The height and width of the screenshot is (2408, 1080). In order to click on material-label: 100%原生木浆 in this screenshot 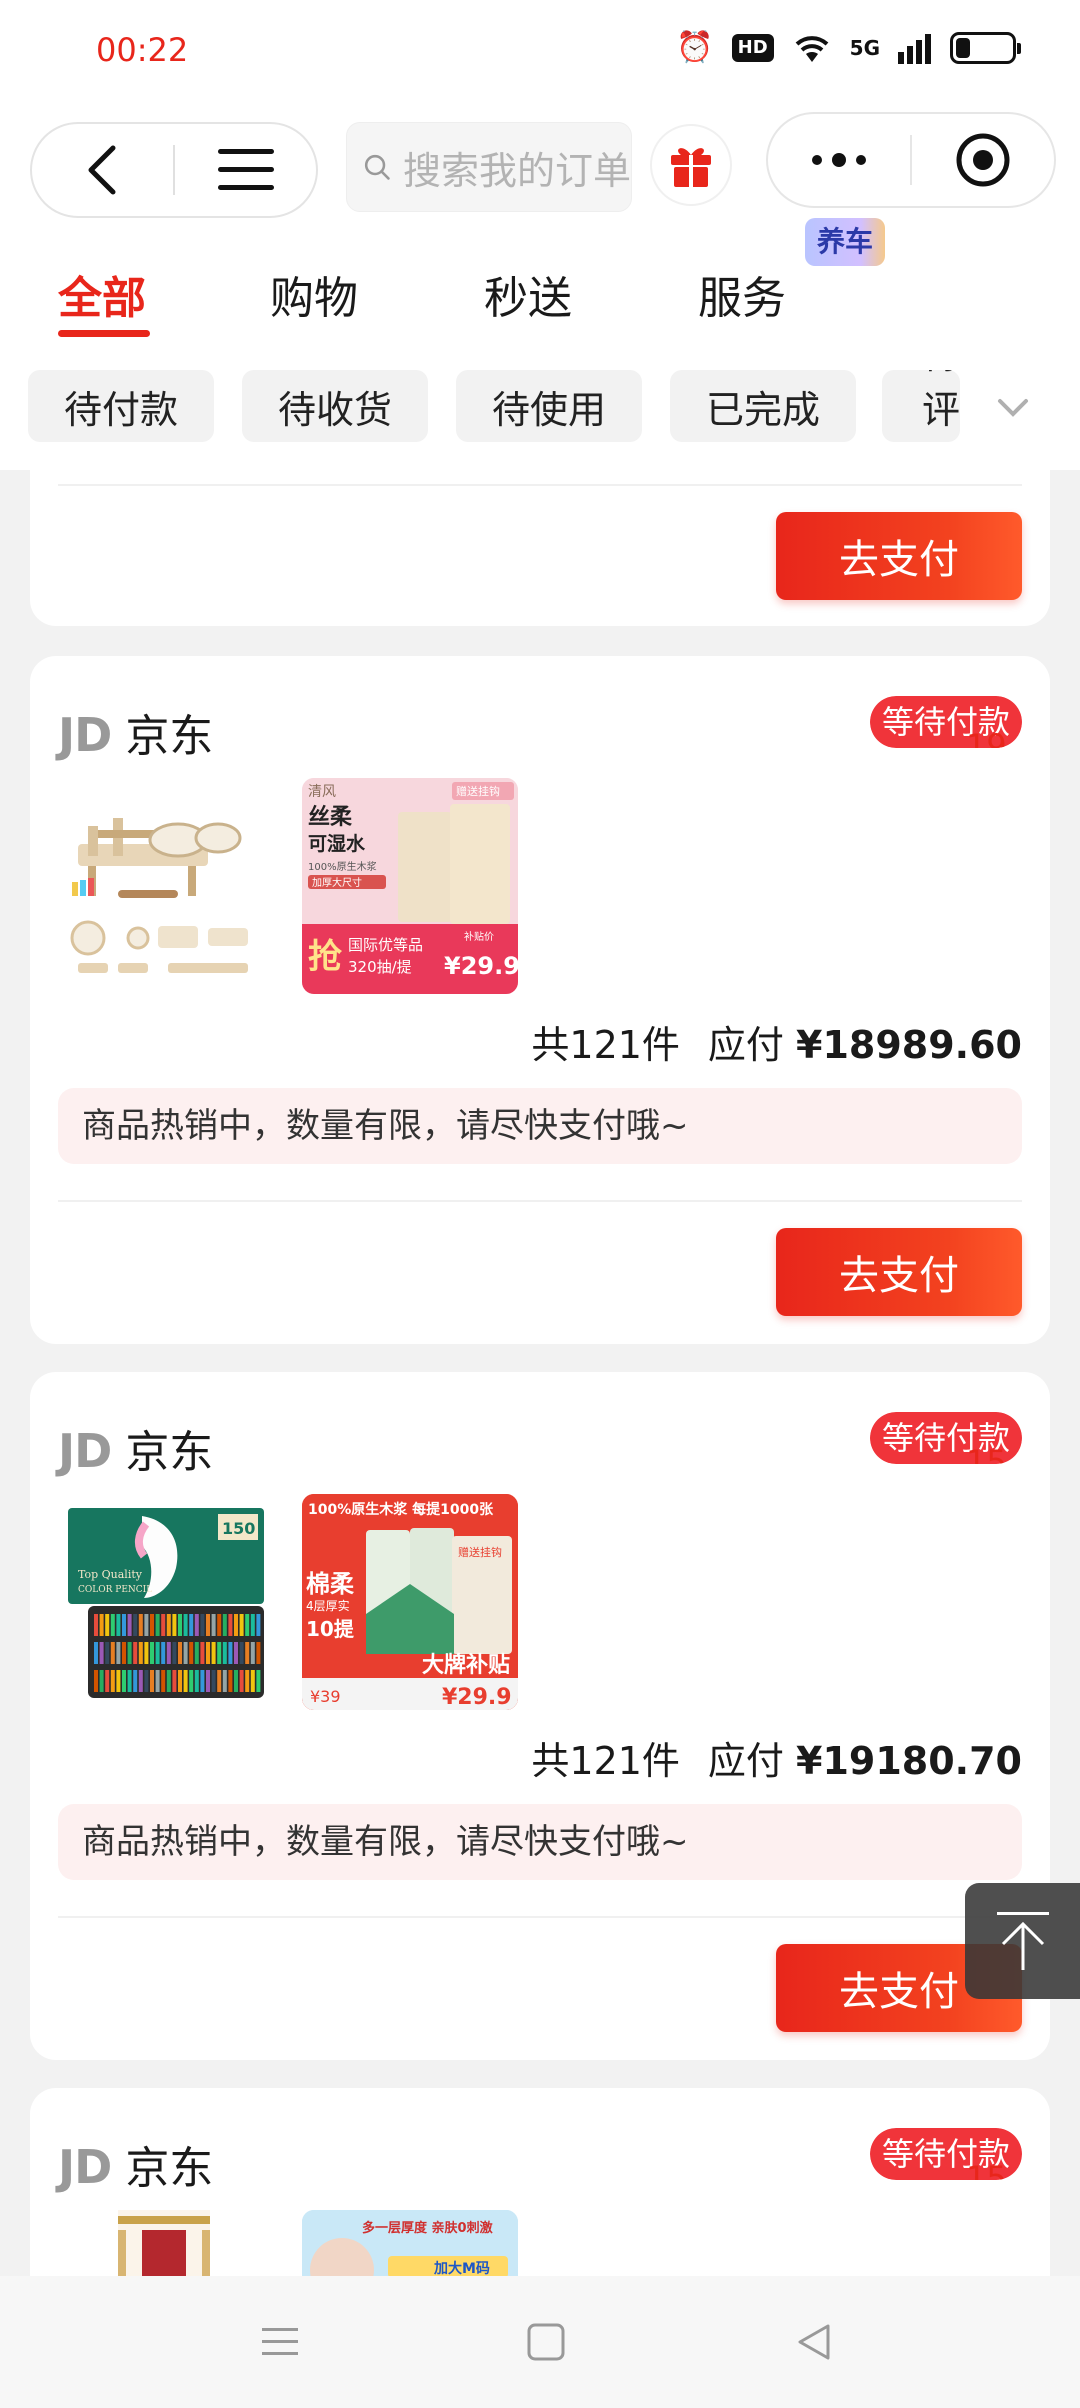, I will do `click(342, 866)`.